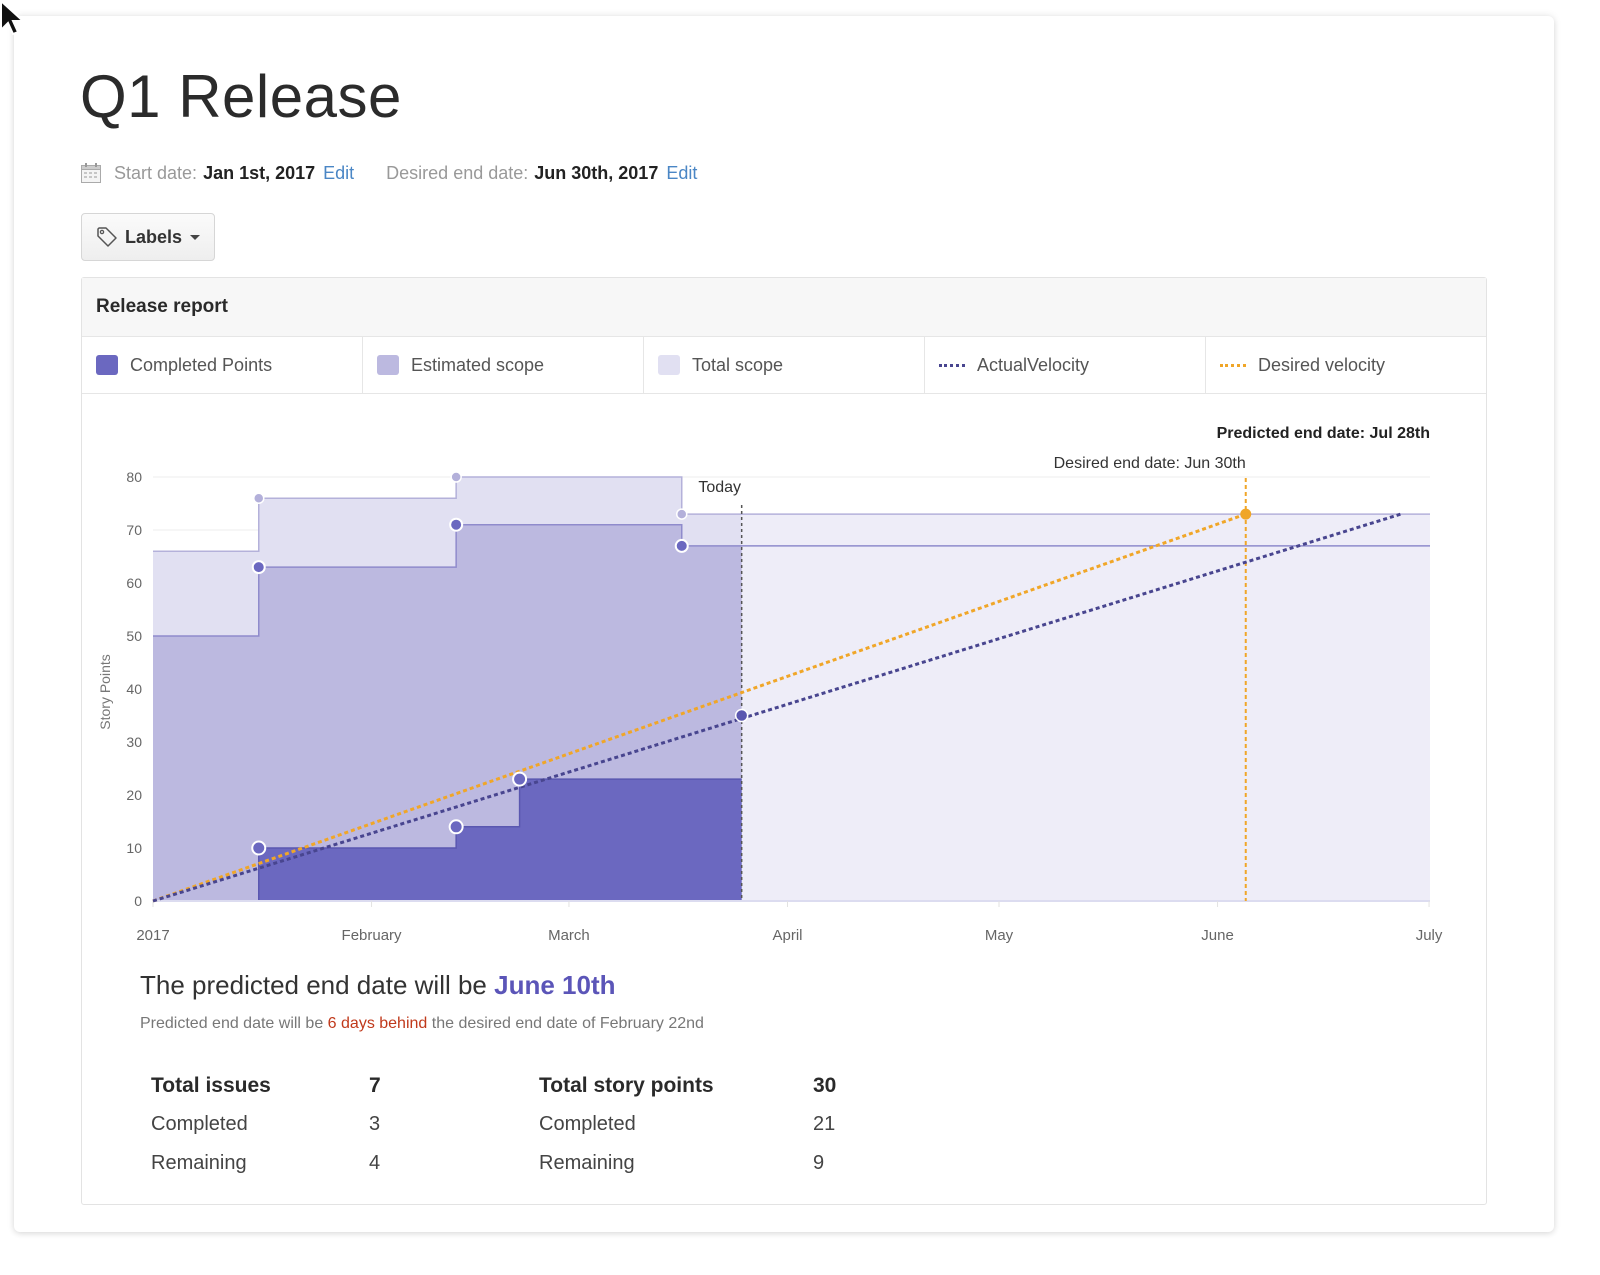  Describe the element at coordinates (719, 487) in the screenshot. I see `today-label: Today` at that location.